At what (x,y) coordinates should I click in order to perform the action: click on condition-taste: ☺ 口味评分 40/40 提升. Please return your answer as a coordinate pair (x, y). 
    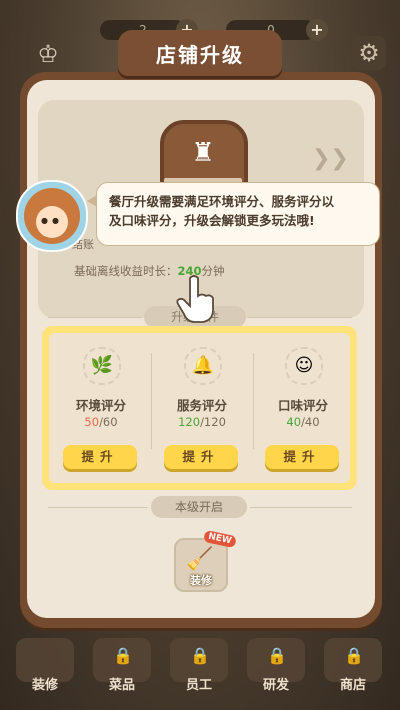
    Looking at the image, I should click on (303, 408).